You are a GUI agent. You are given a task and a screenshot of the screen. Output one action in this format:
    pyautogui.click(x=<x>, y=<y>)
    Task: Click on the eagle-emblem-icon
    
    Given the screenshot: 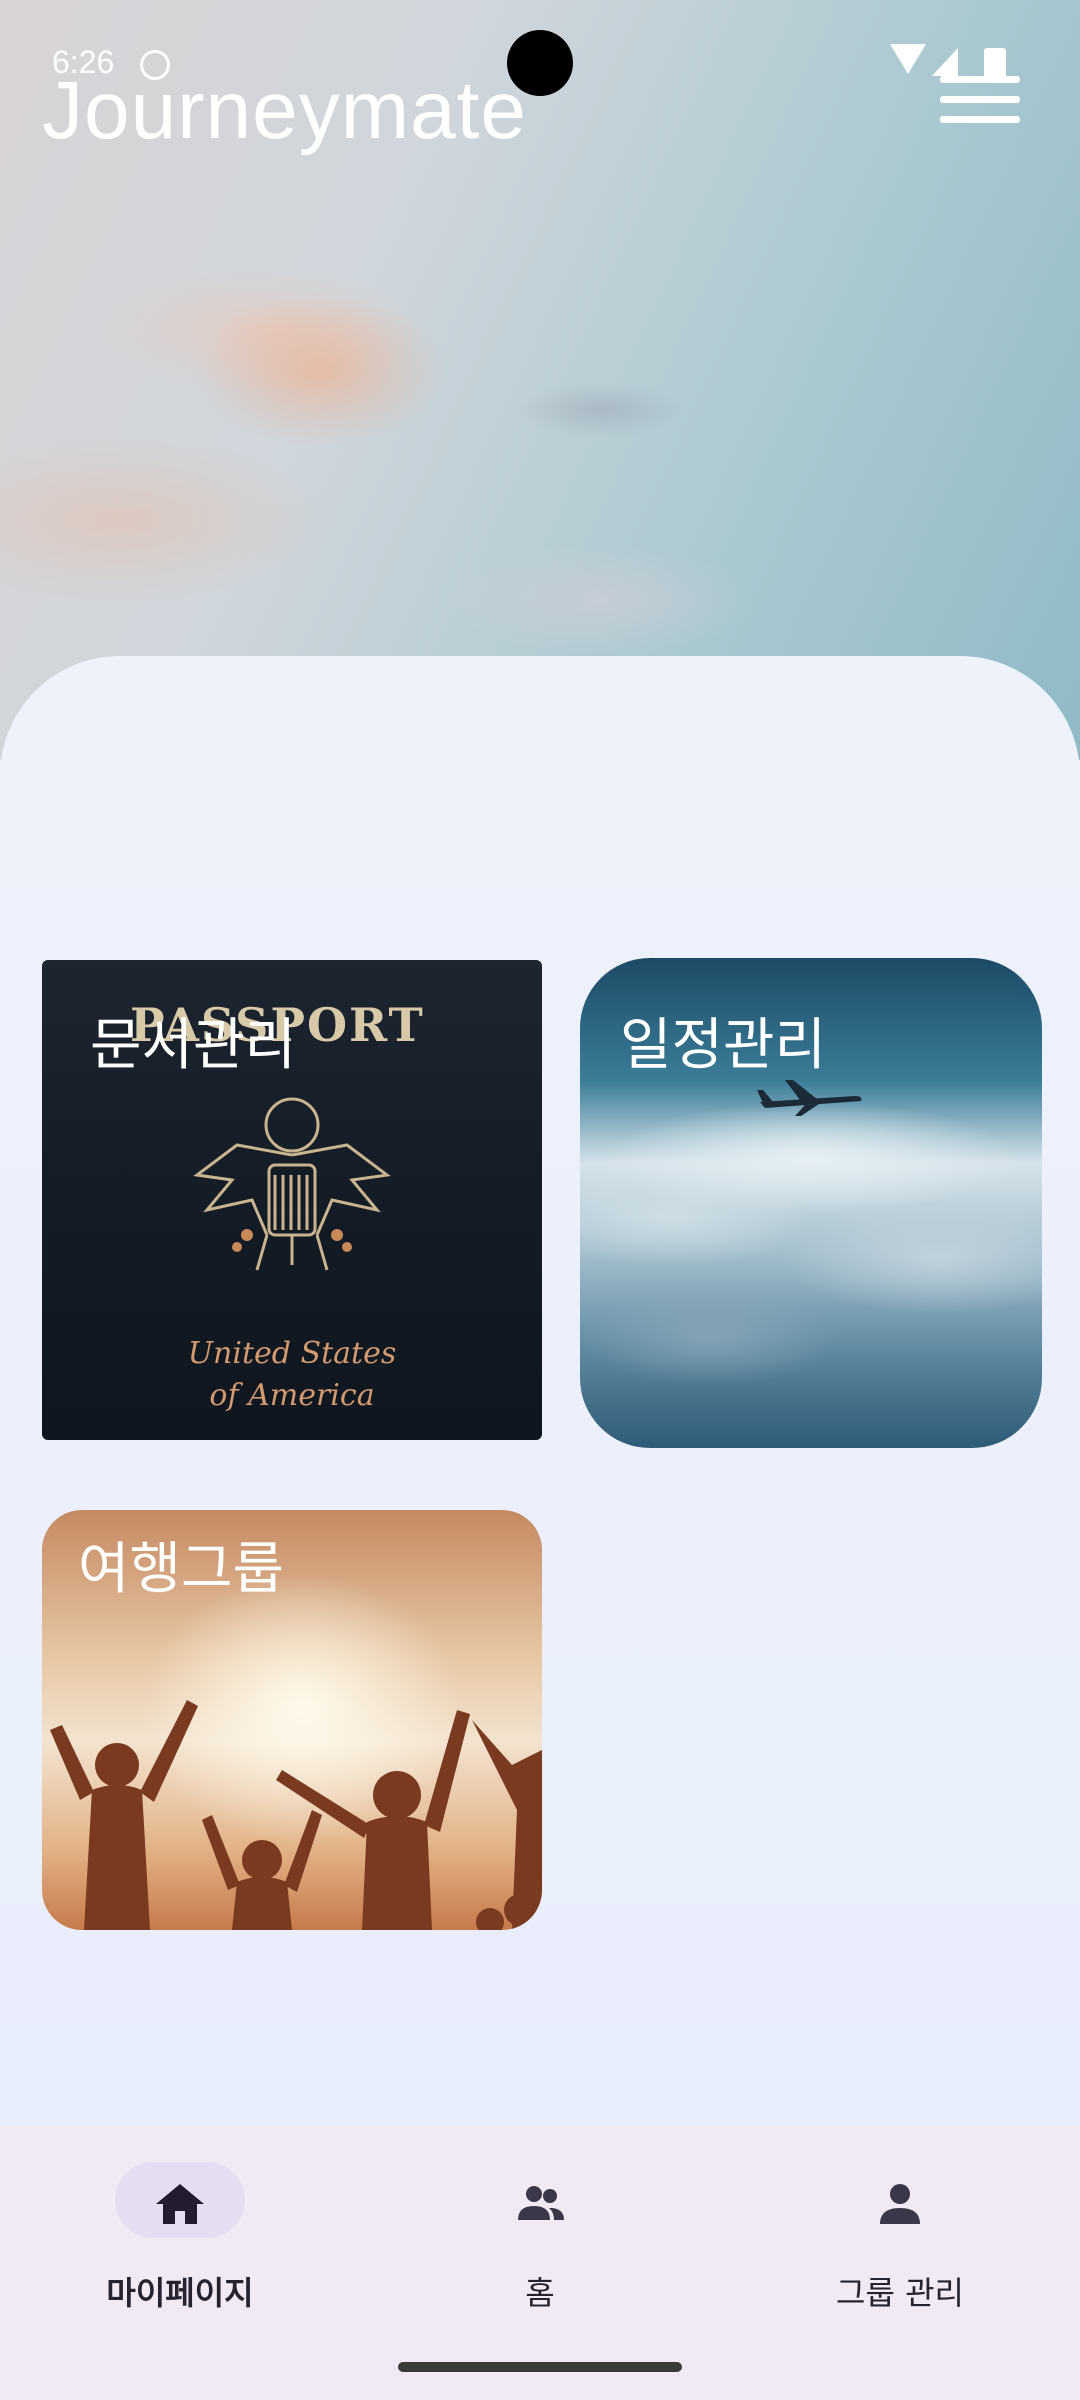 What is the action you would take?
    pyautogui.click(x=292, y=1184)
    